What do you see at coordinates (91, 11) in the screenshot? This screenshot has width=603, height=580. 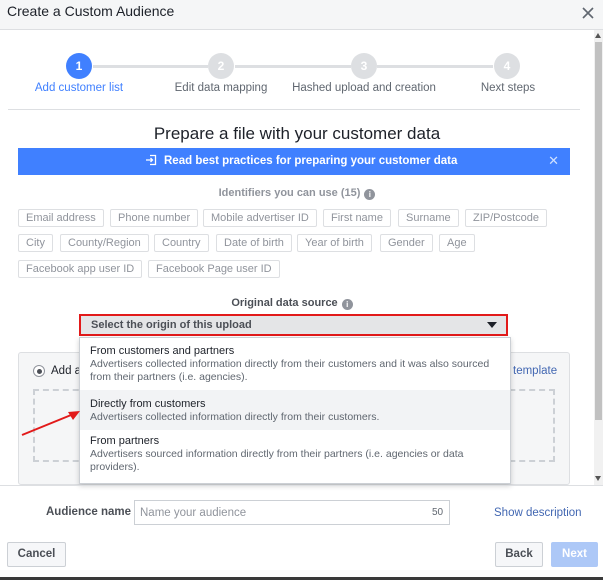 I see `dialog-title: Create a Custom Audience` at bounding box center [91, 11].